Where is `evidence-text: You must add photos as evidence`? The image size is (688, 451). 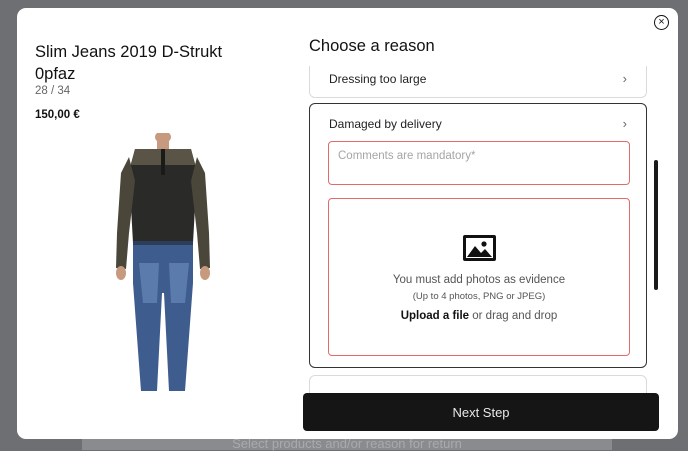
evidence-text: You must add photos as evidence is located at coordinates (479, 280).